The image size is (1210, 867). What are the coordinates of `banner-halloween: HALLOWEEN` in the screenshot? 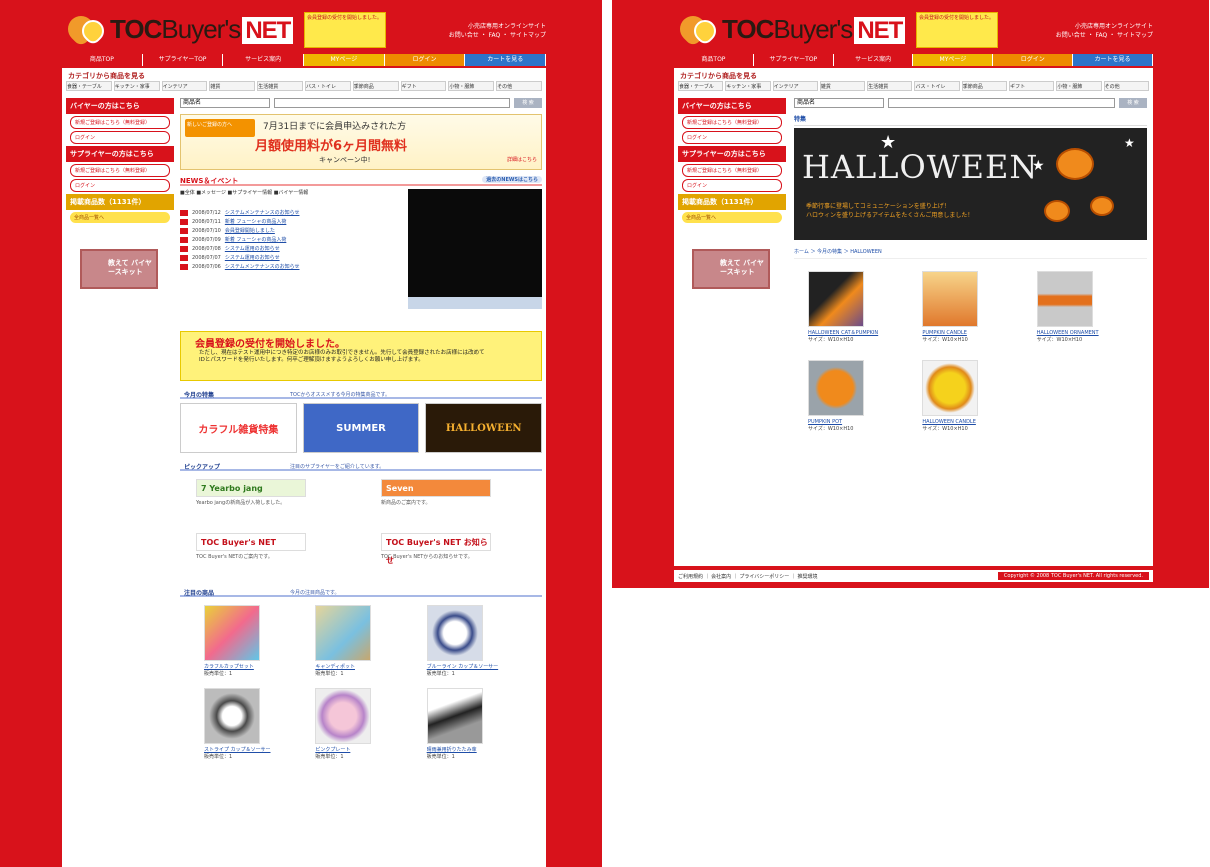 It's located at (484, 428).